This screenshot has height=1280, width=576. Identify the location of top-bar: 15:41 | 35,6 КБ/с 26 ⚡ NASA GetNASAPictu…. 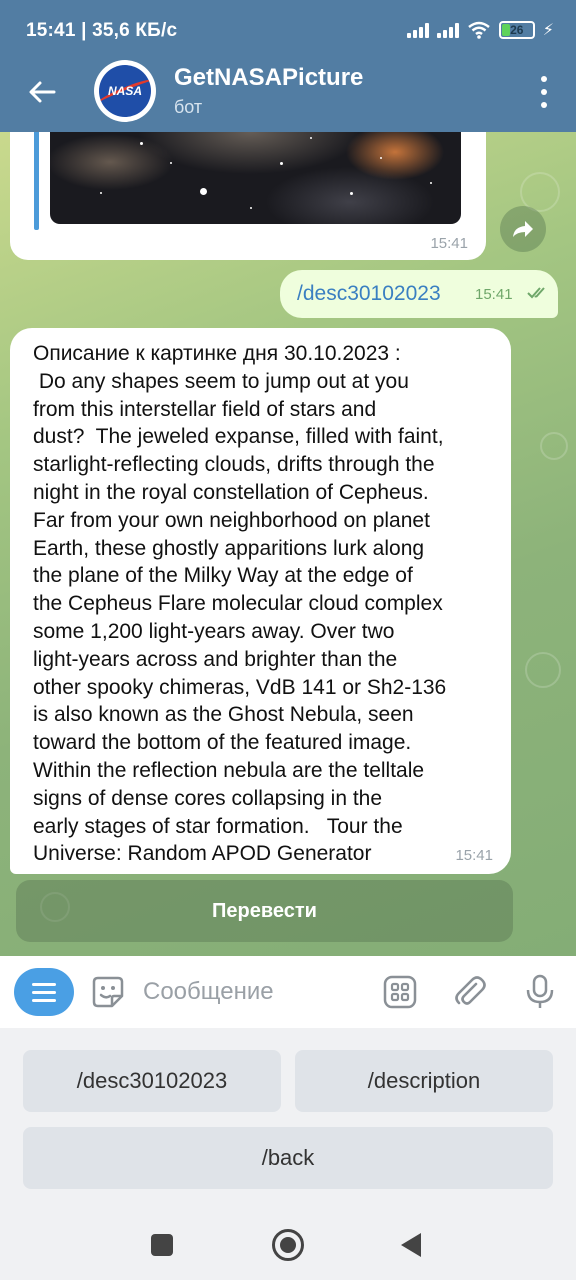
(288, 66).